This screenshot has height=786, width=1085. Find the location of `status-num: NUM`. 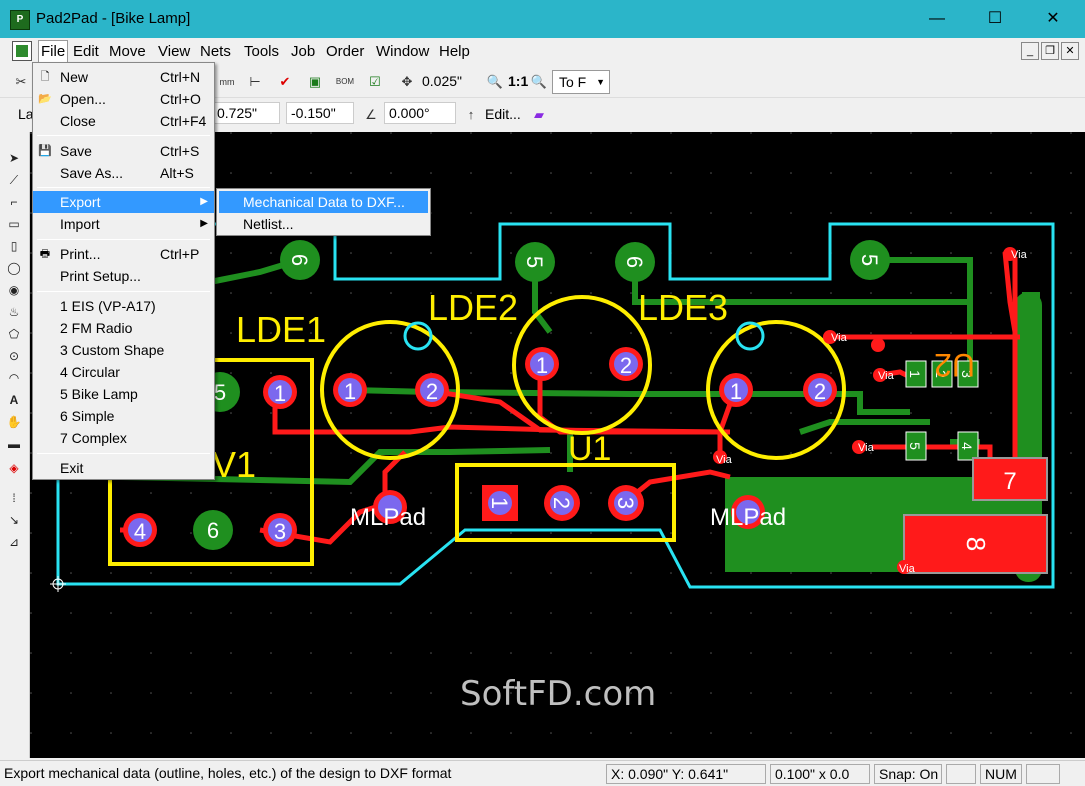

status-num: NUM is located at coordinates (1001, 774).